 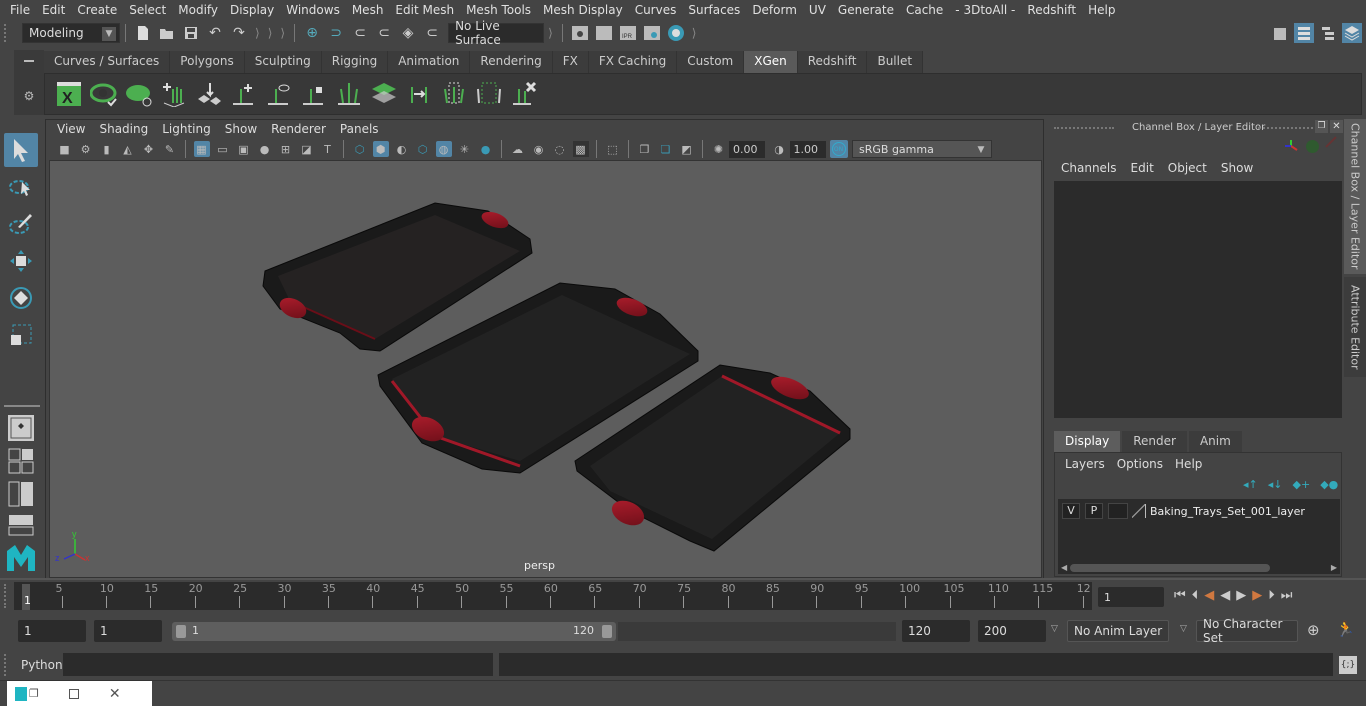 What do you see at coordinates (107, 149) in the screenshot?
I see `bookmark-icon: ▮` at bounding box center [107, 149].